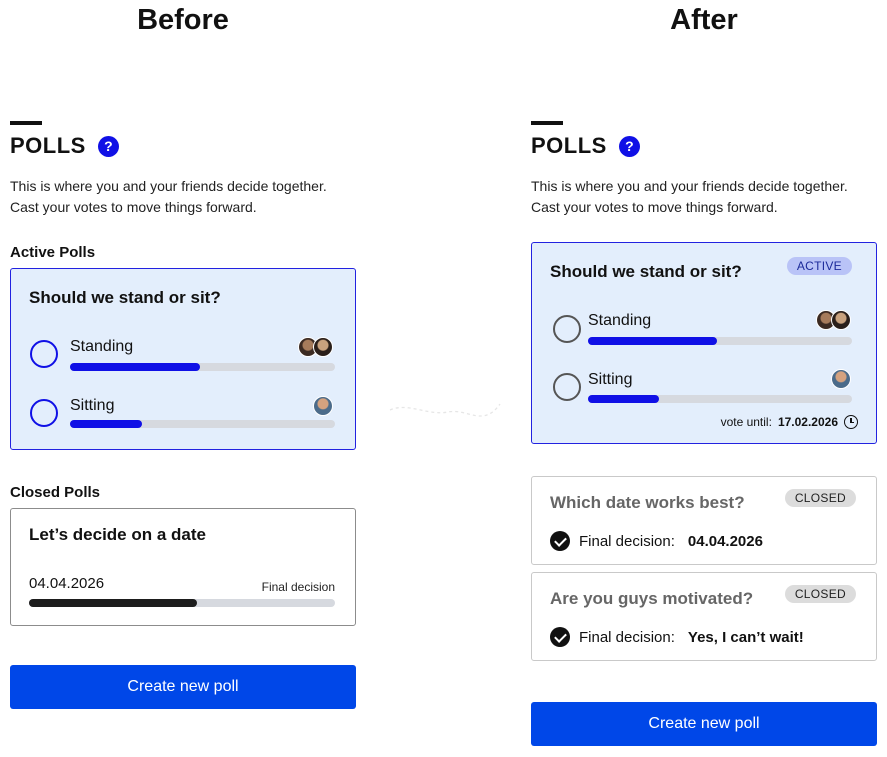 This screenshot has height=757, width=887. What do you see at coordinates (445, 410) in the screenshot?
I see `decorative-squiggle` at bounding box center [445, 410].